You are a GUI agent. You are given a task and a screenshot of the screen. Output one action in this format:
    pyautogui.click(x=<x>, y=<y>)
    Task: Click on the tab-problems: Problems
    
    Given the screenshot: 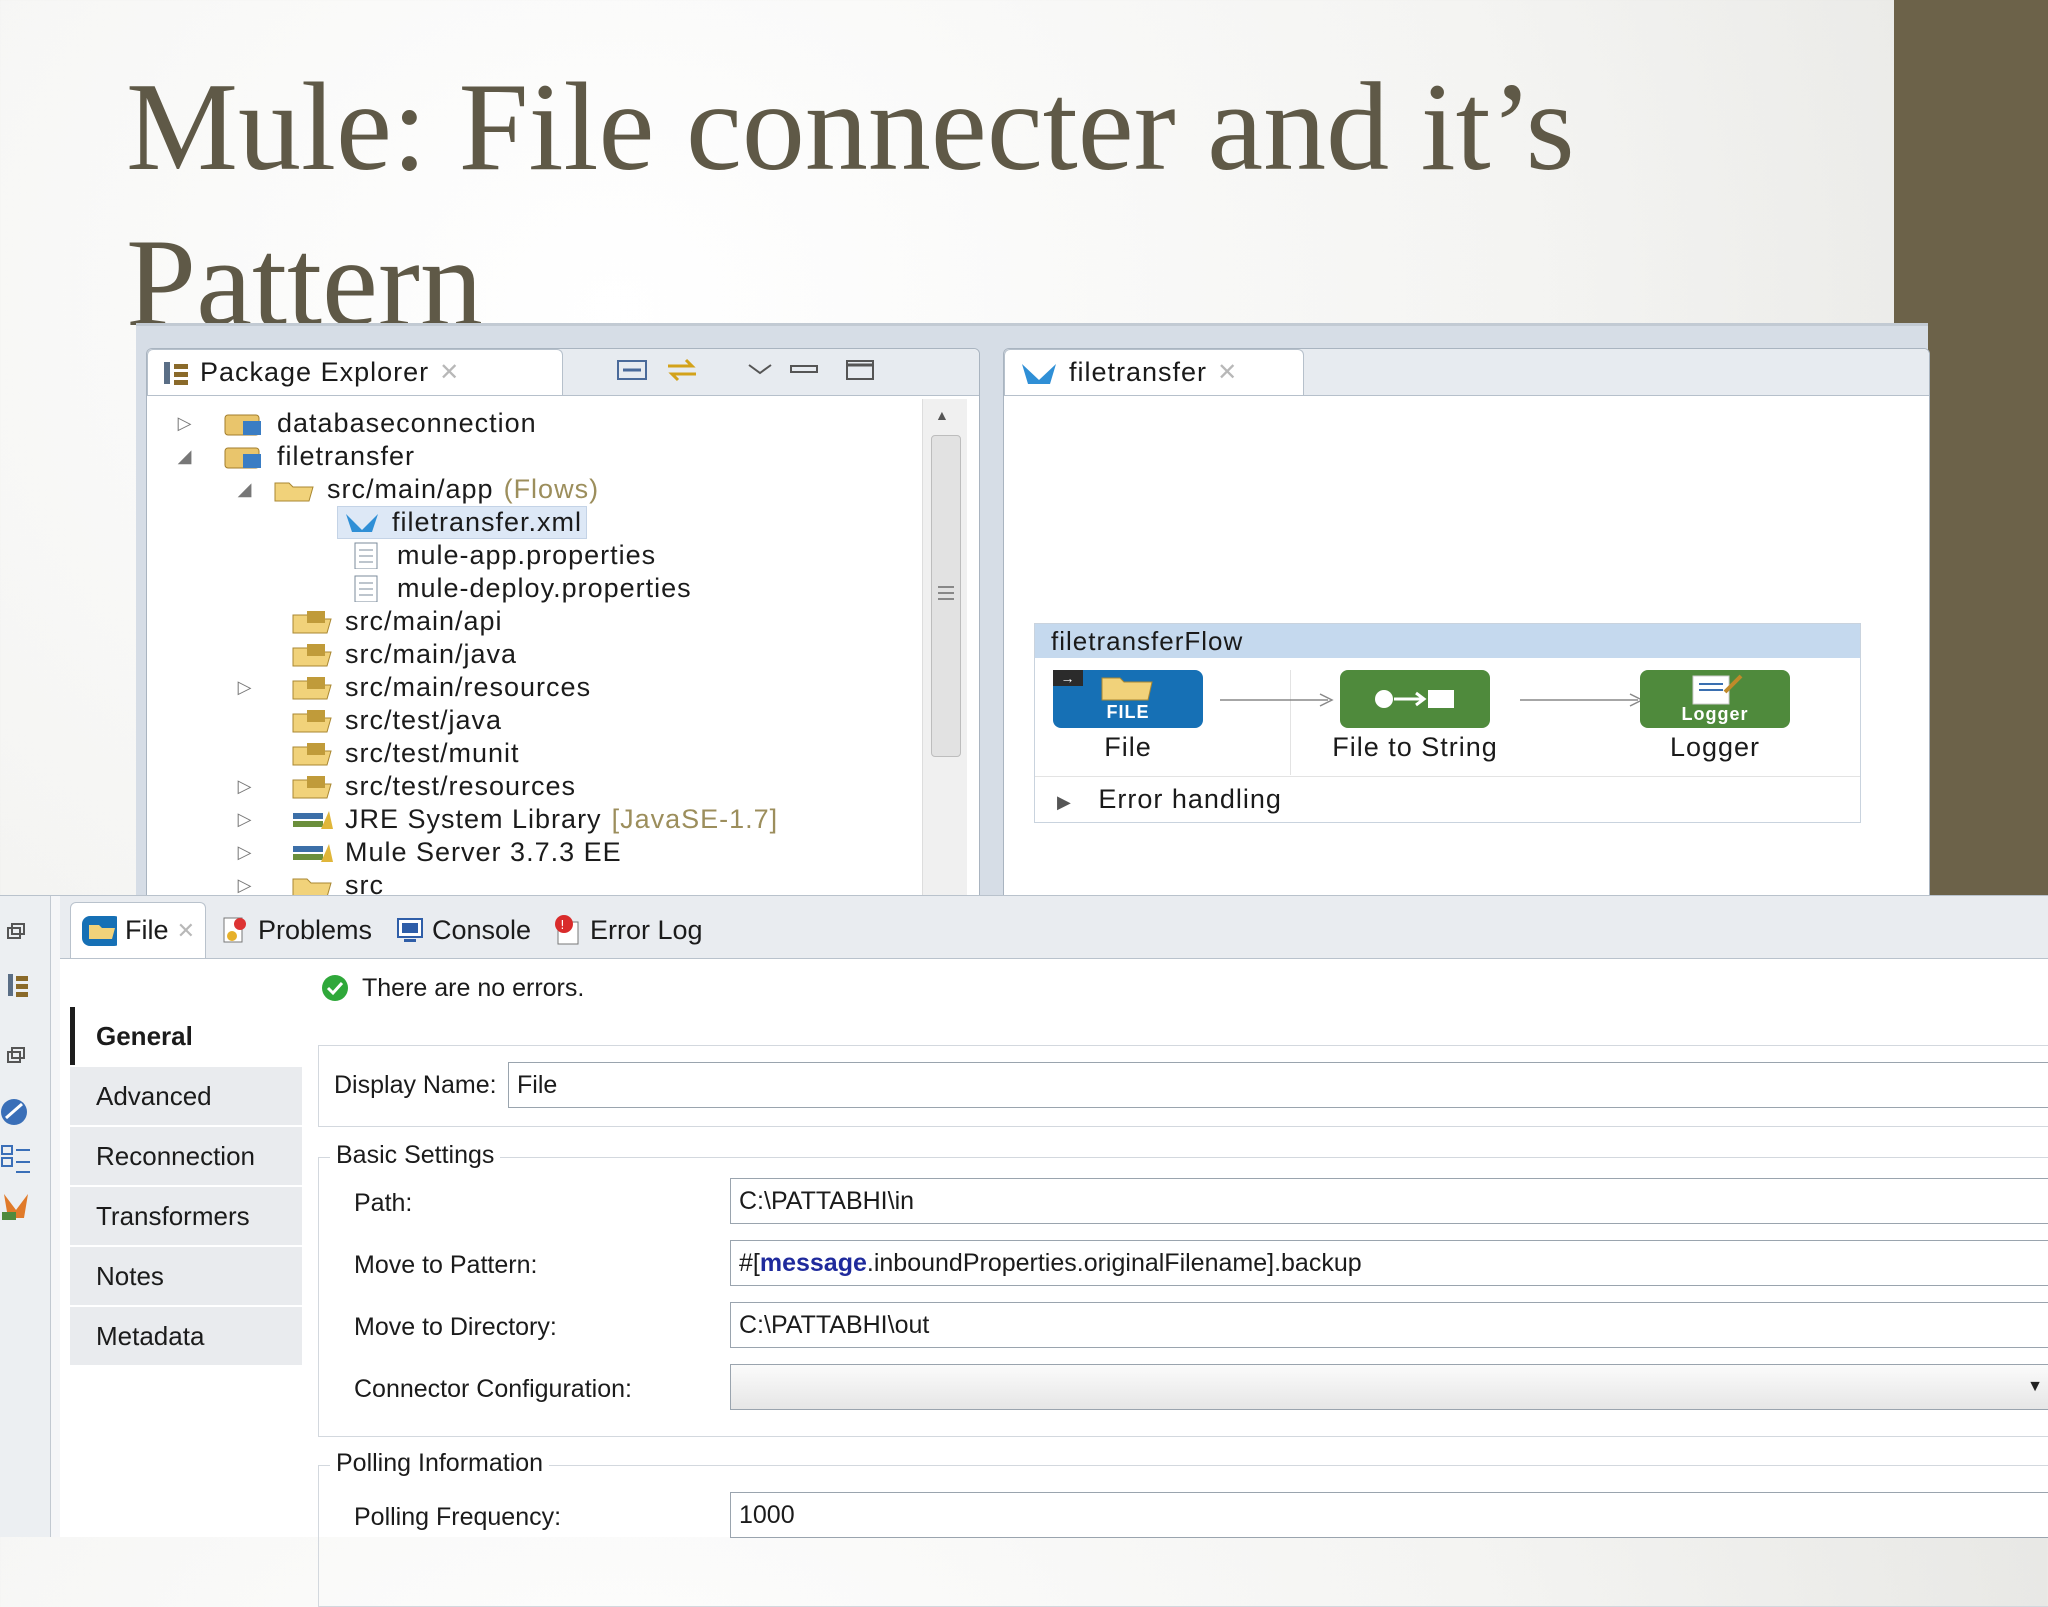 What is the action you would take?
    pyautogui.click(x=296, y=930)
    